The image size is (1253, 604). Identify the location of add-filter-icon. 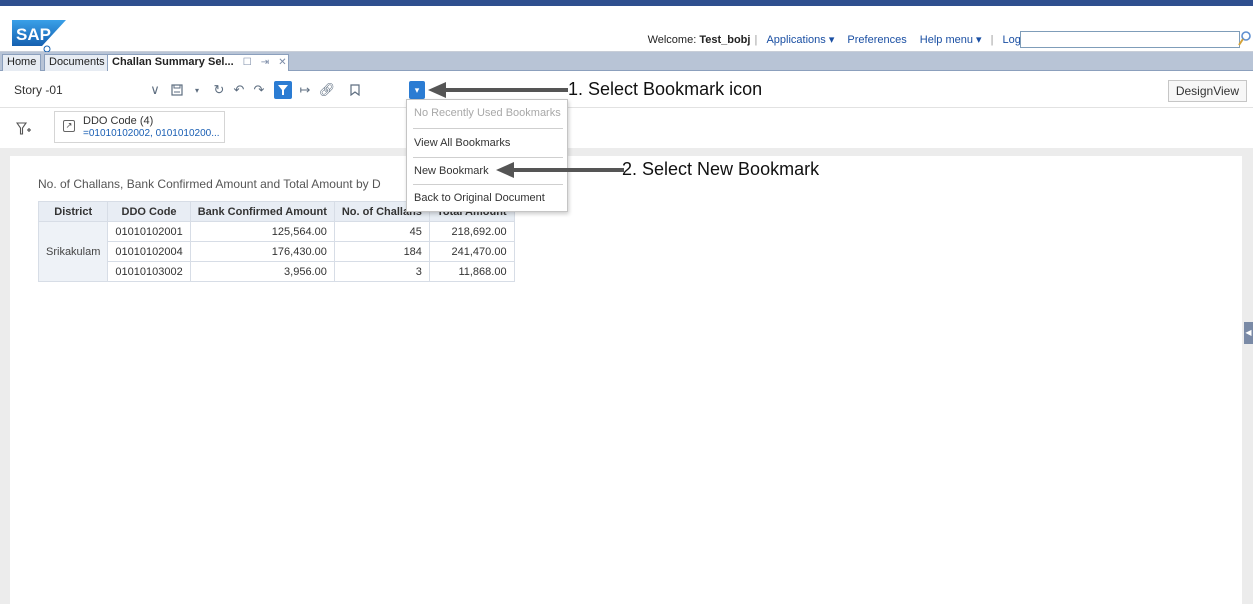
(23, 130).